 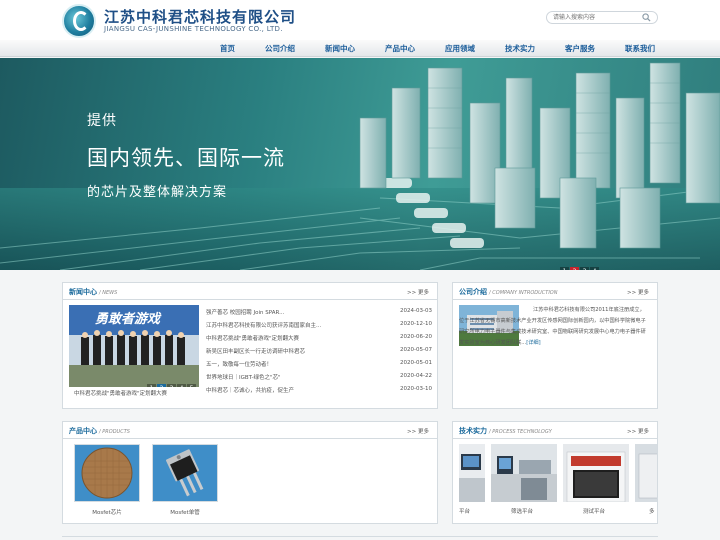 What do you see at coordinates (555, 430) in the screenshot?
I see `tech-panel-header: 技术实力 / PROCESS TECHNOLOGY >> 更多` at bounding box center [555, 430].